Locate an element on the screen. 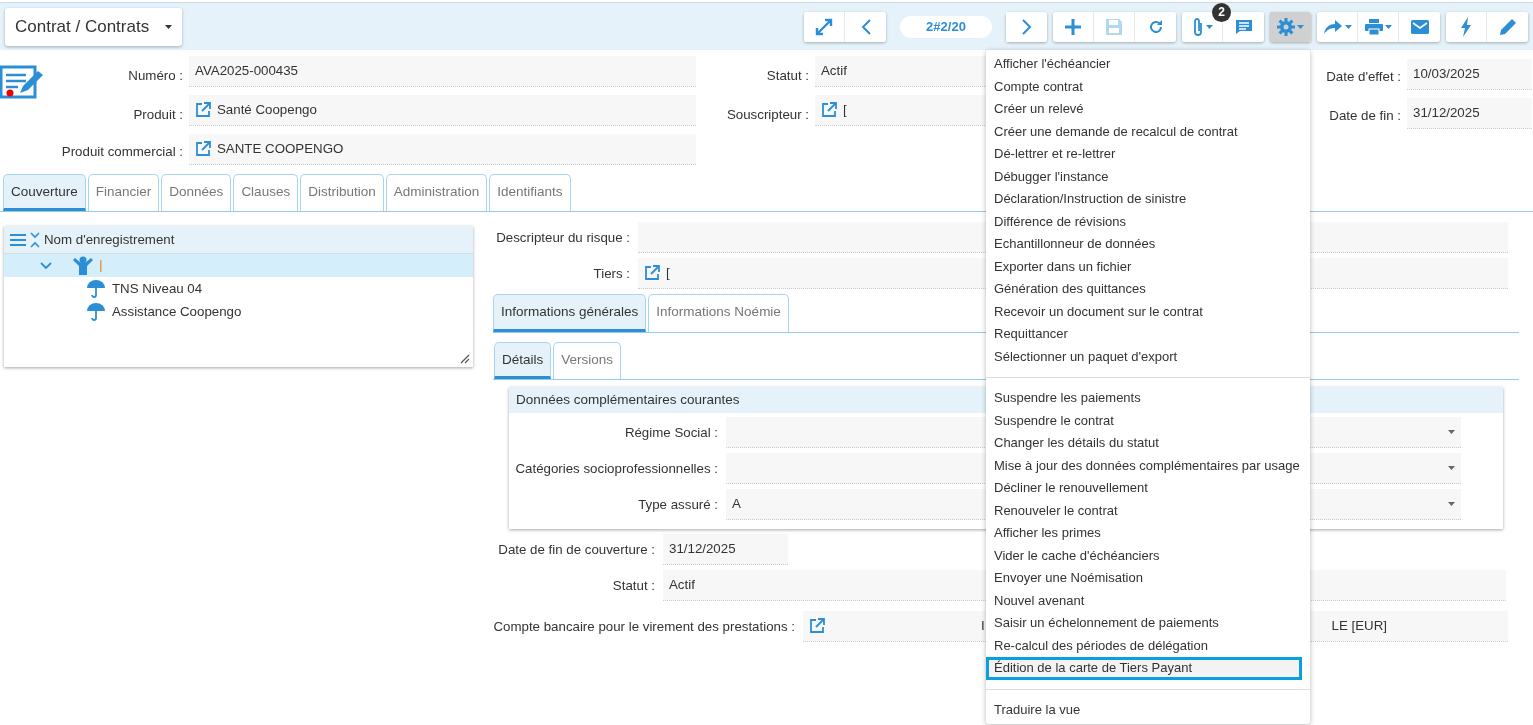 The image size is (1533, 725). field-label: Date de fin de couverture : is located at coordinates (576, 549).